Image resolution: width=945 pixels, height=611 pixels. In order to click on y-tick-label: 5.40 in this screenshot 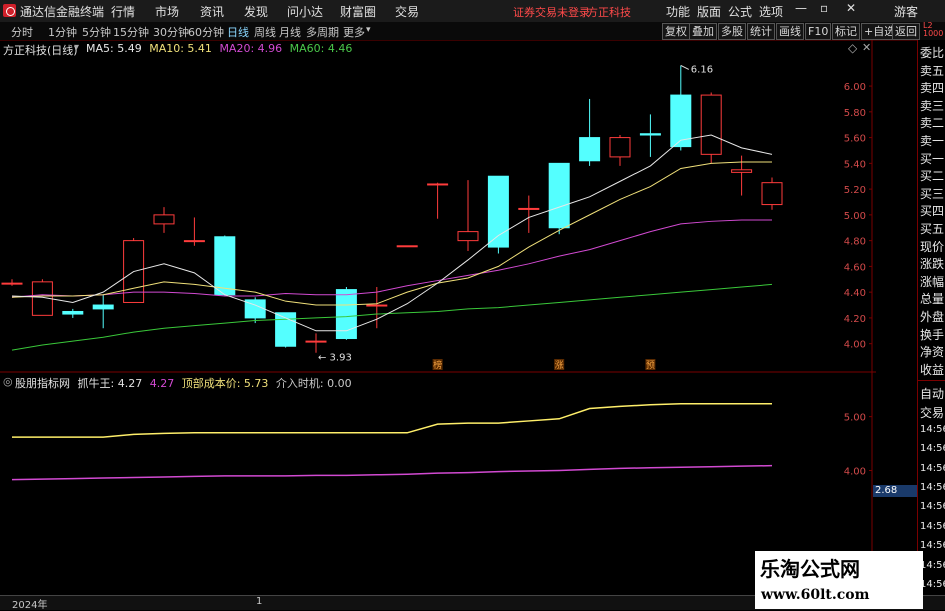, I will do `click(855, 164)`.